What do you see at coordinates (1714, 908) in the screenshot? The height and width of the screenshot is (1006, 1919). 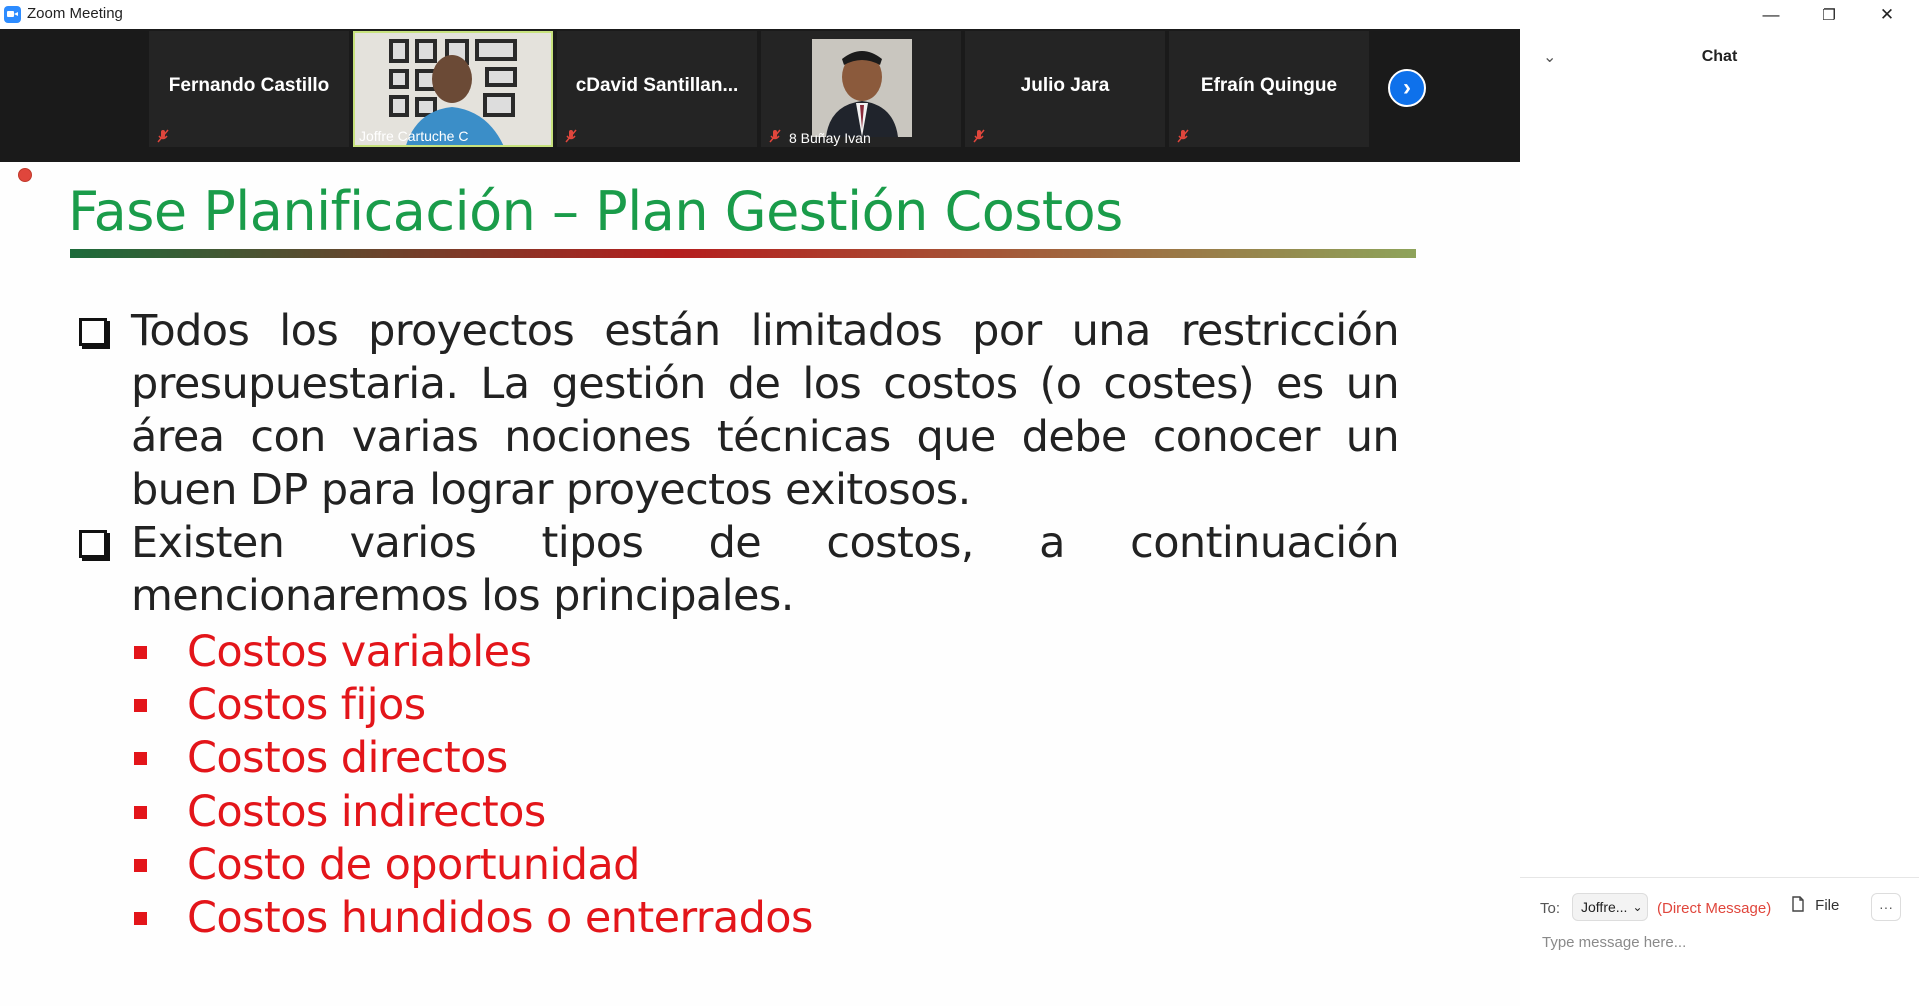 I see `direct-message-label: (Direct Message)` at bounding box center [1714, 908].